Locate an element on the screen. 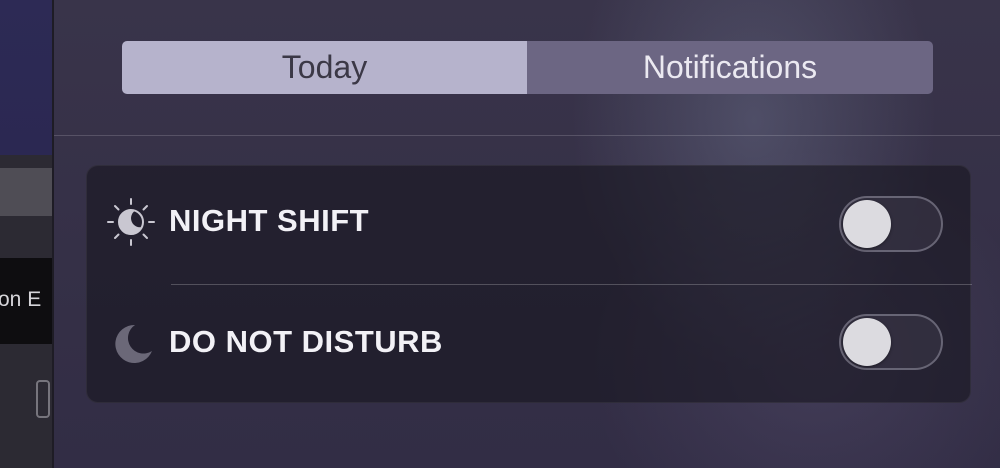 The image size is (1000, 468). tab-notifications: Notifications is located at coordinates (730, 67).